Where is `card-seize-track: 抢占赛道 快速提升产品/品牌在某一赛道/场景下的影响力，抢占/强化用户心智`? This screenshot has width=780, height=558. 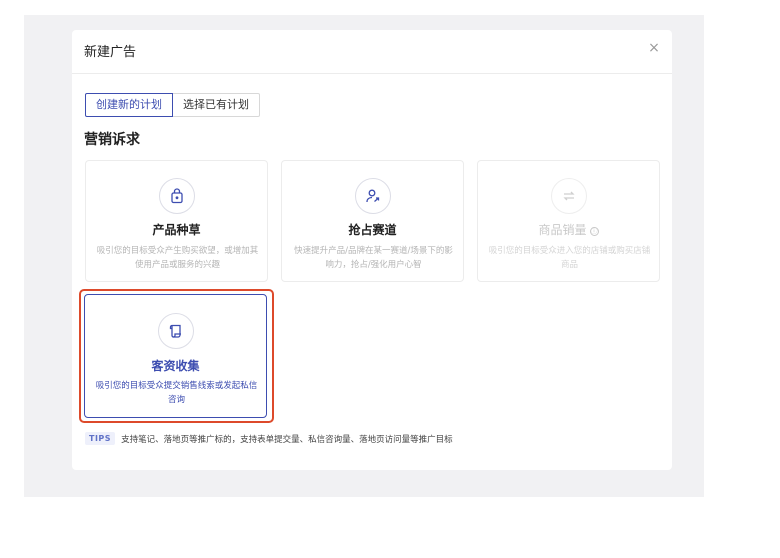 card-seize-track: 抢占赛道 快速提升产品/品牌在某一赛道/场景下的影响力，抢占/强化用户心智 is located at coordinates (372, 221).